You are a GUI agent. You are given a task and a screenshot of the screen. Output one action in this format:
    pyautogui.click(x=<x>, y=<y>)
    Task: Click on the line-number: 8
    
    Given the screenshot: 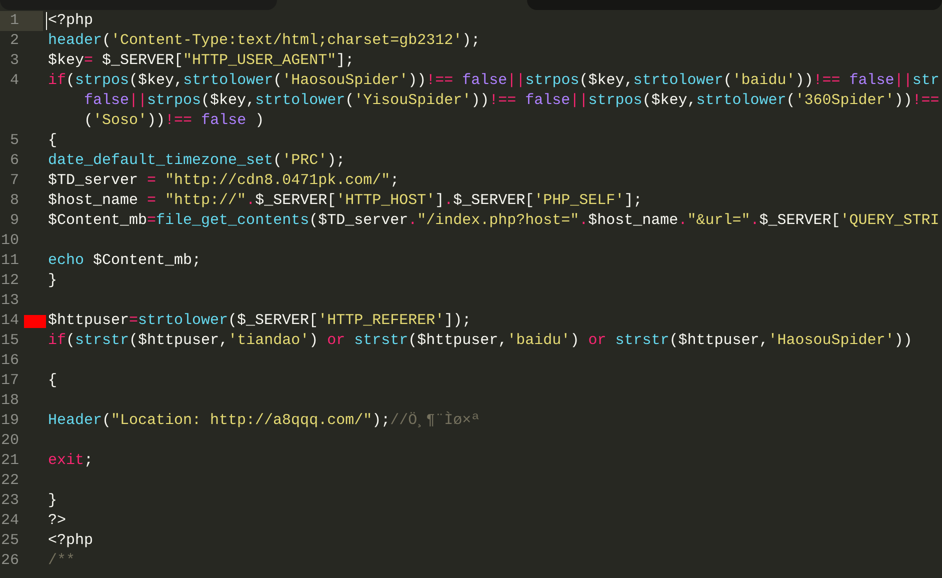 What is the action you would take?
    pyautogui.click(x=13, y=201)
    